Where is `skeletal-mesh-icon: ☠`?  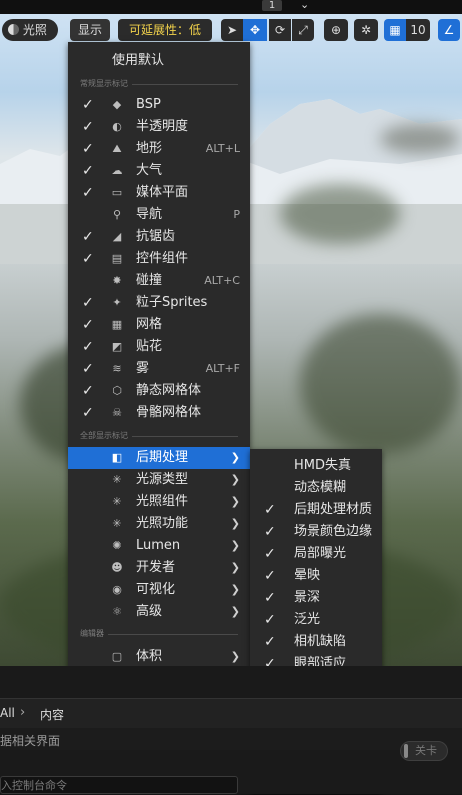 skeletal-mesh-icon: ☠ is located at coordinates (117, 412).